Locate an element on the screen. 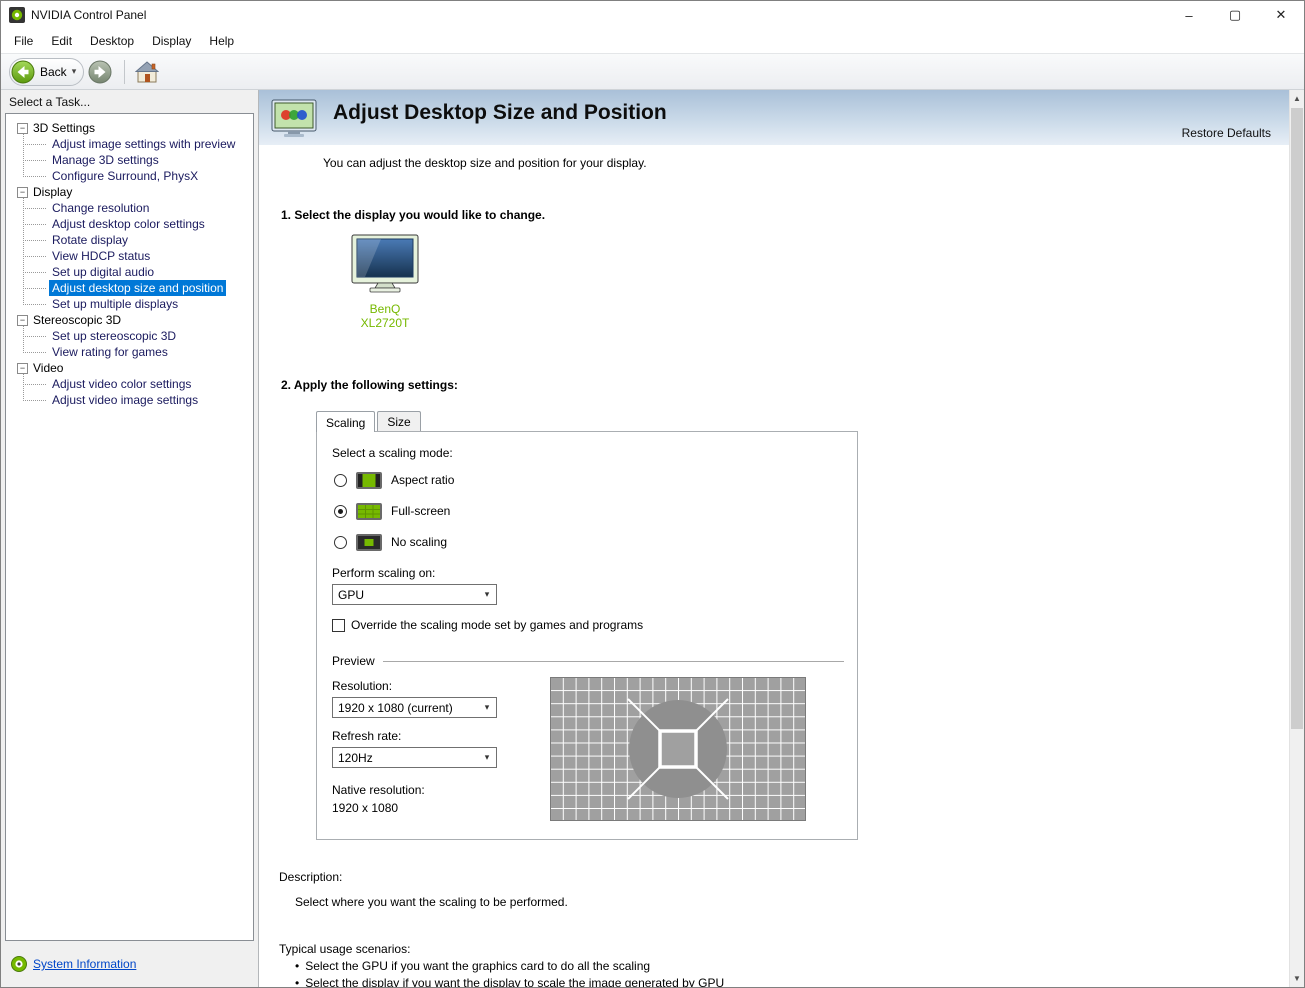  group-label: 3D Settings is located at coordinates (64, 128).